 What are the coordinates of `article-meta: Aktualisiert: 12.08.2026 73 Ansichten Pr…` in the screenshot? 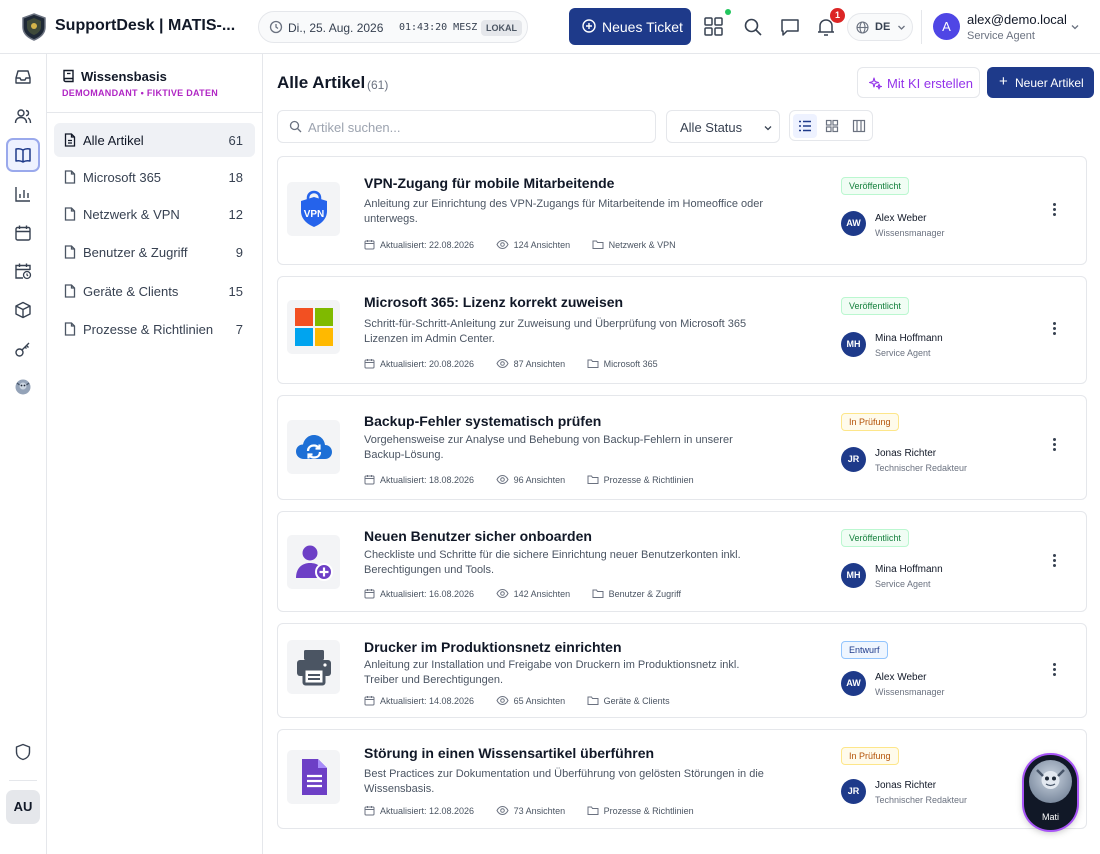 It's located at (538, 810).